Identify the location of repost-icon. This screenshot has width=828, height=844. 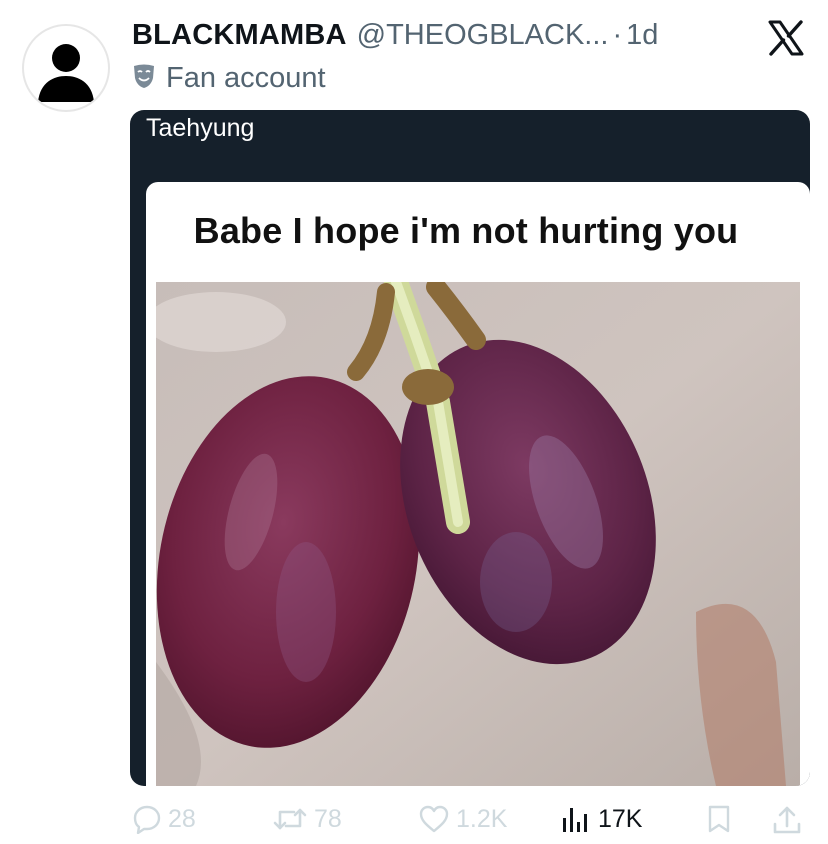
(290, 819).